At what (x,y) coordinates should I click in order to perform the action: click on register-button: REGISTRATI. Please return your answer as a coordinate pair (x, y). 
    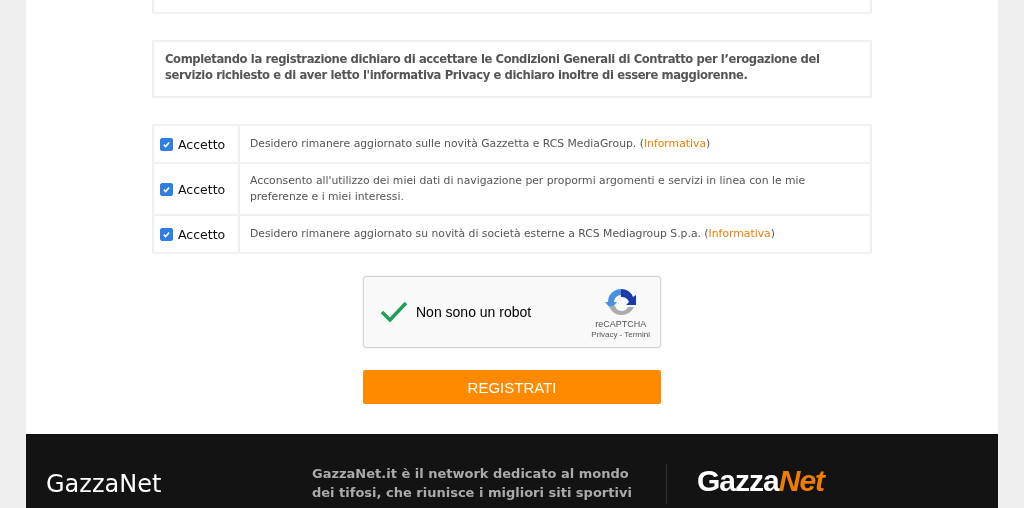
    Looking at the image, I should click on (512, 387).